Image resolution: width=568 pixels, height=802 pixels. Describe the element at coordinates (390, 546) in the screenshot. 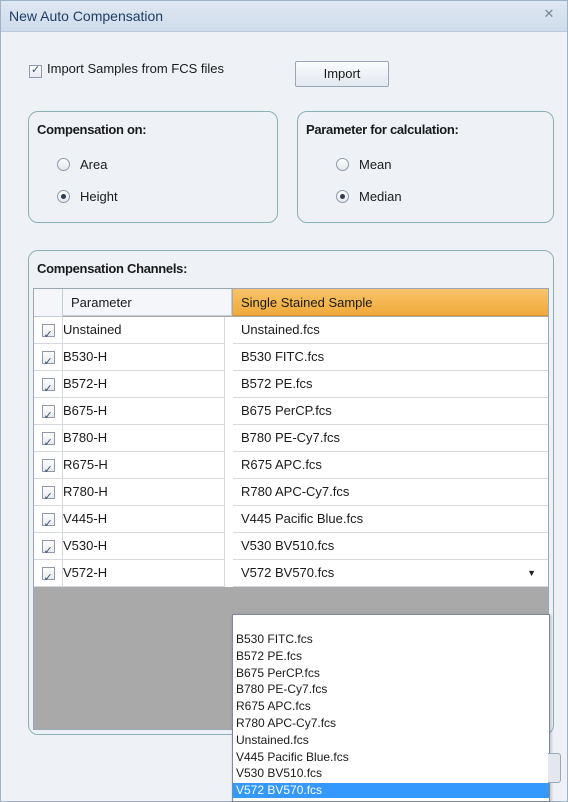

I see `row-sample: V530 BV510.fcs` at that location.